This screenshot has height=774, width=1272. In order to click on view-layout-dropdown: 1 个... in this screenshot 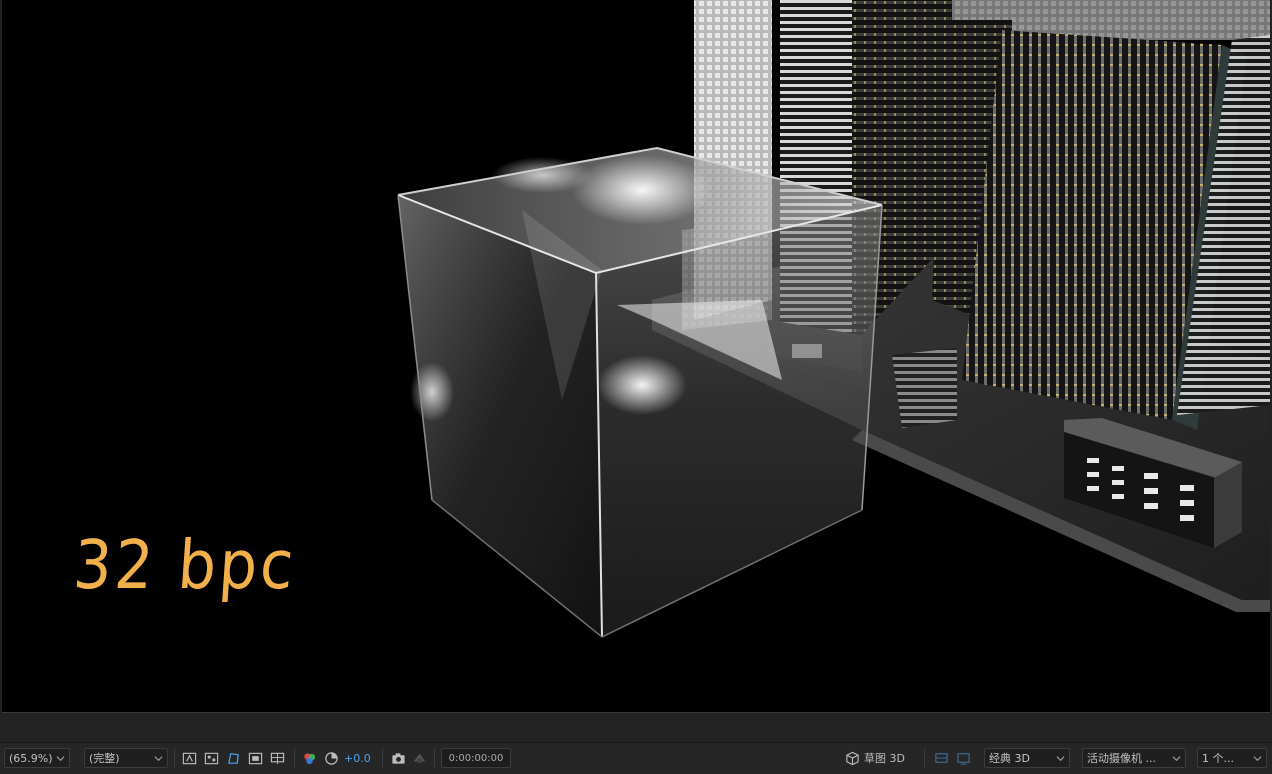, I will do `click(1232, 758)`.